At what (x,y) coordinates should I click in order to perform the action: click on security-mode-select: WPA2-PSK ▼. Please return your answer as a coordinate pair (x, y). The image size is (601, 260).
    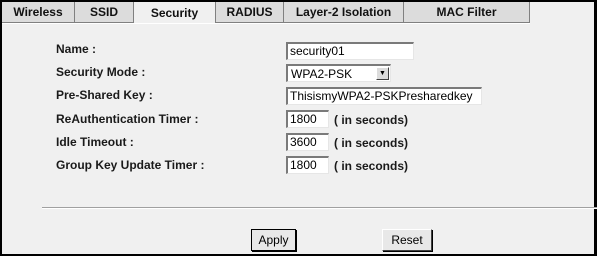
    Looking at the image, I should click on (338, 73).